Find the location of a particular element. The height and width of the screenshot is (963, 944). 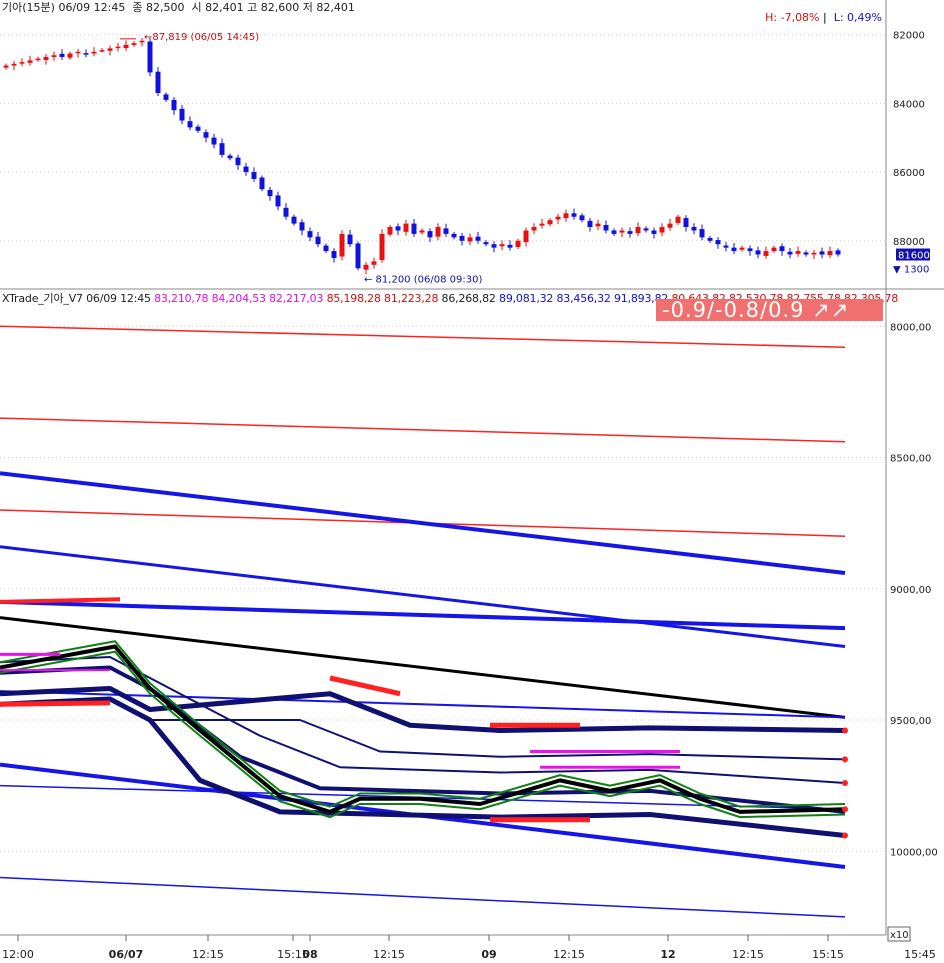

price-tick-label: 82000 is located at coordinates (909, 36).